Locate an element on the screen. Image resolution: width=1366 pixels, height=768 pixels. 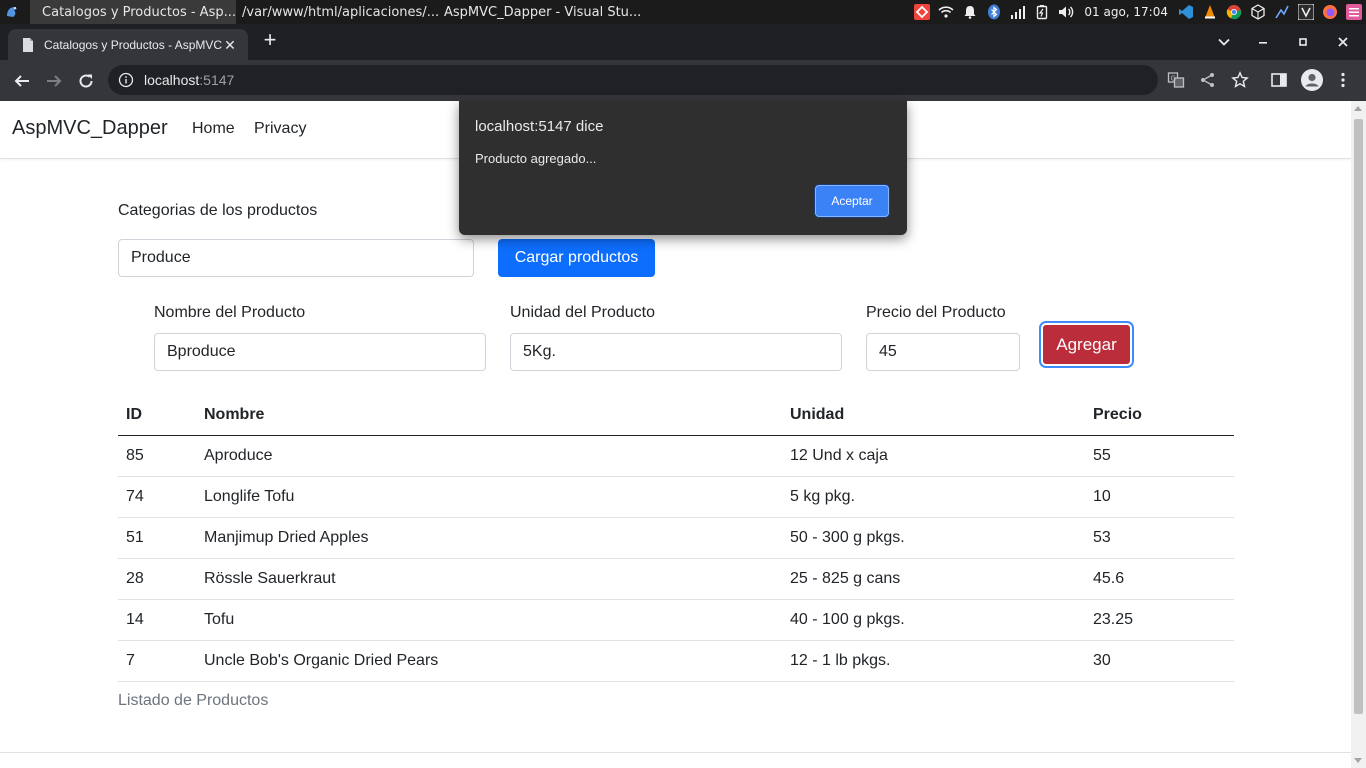
forward-arrow-icon is located at coordinates (54, 81).